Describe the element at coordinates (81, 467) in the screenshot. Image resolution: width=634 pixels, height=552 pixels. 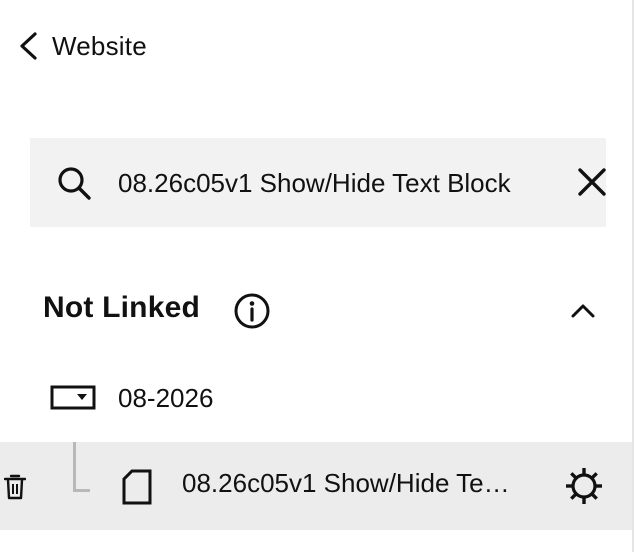
I see `tree-connector` at that location.